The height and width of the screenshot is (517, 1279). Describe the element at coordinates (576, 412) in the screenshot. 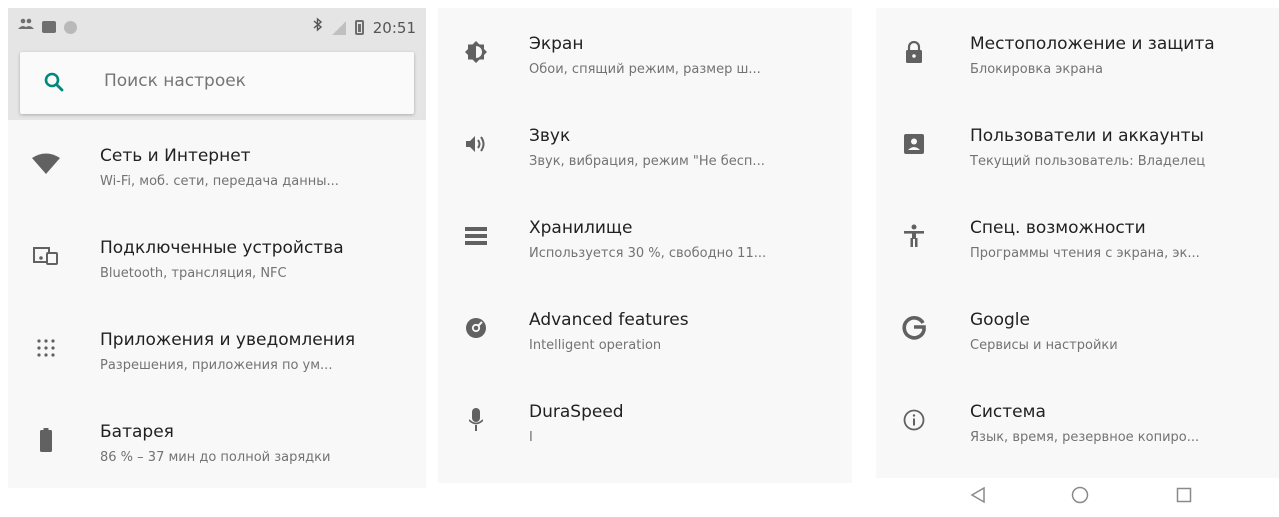

I see `settings-item-title: DuraSpeed` at that location.